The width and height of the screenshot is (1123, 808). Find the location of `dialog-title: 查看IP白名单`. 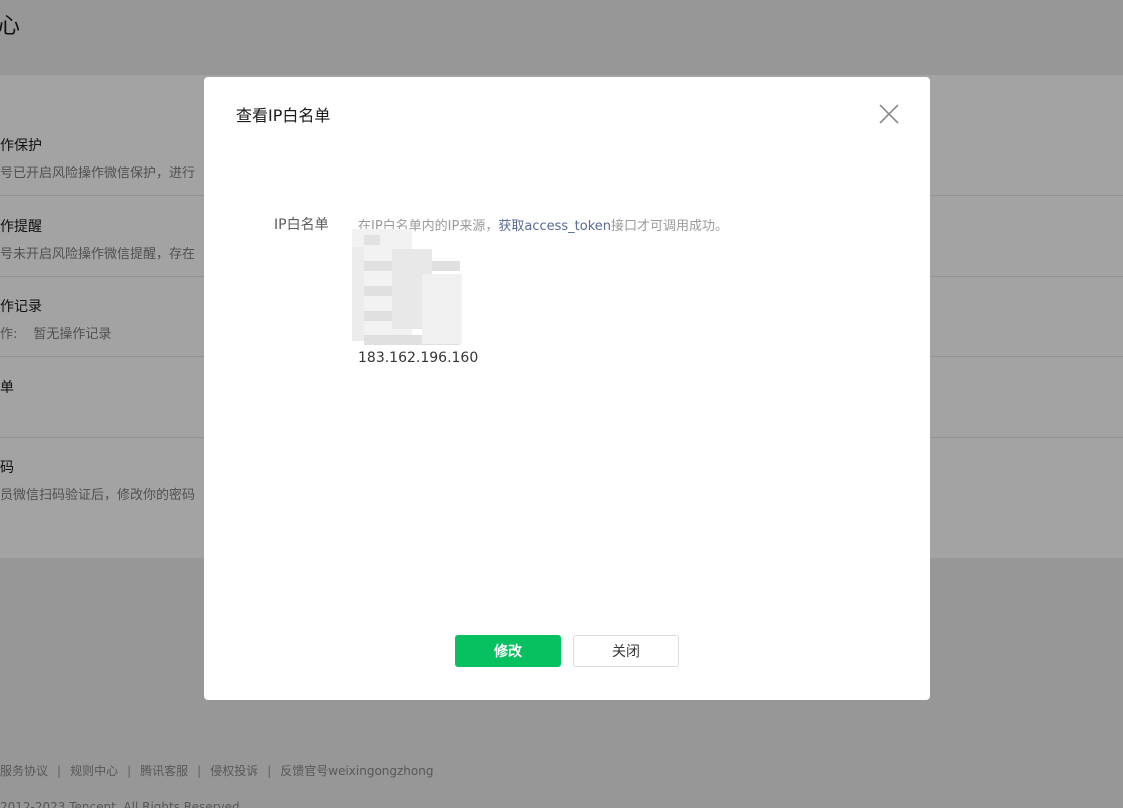

dialog-title: 查看IP白名单 is located at coordinates (283, 115).